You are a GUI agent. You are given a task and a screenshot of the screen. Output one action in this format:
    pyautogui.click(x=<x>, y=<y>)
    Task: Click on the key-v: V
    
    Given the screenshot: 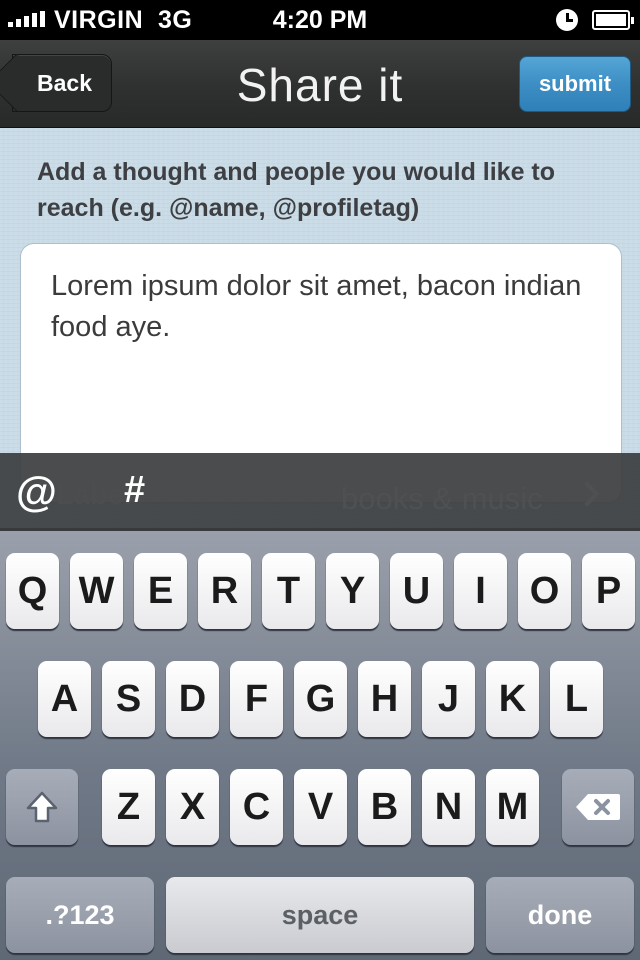 What is the action you would take?
    pyautogui.click(x=320, y=807)
    